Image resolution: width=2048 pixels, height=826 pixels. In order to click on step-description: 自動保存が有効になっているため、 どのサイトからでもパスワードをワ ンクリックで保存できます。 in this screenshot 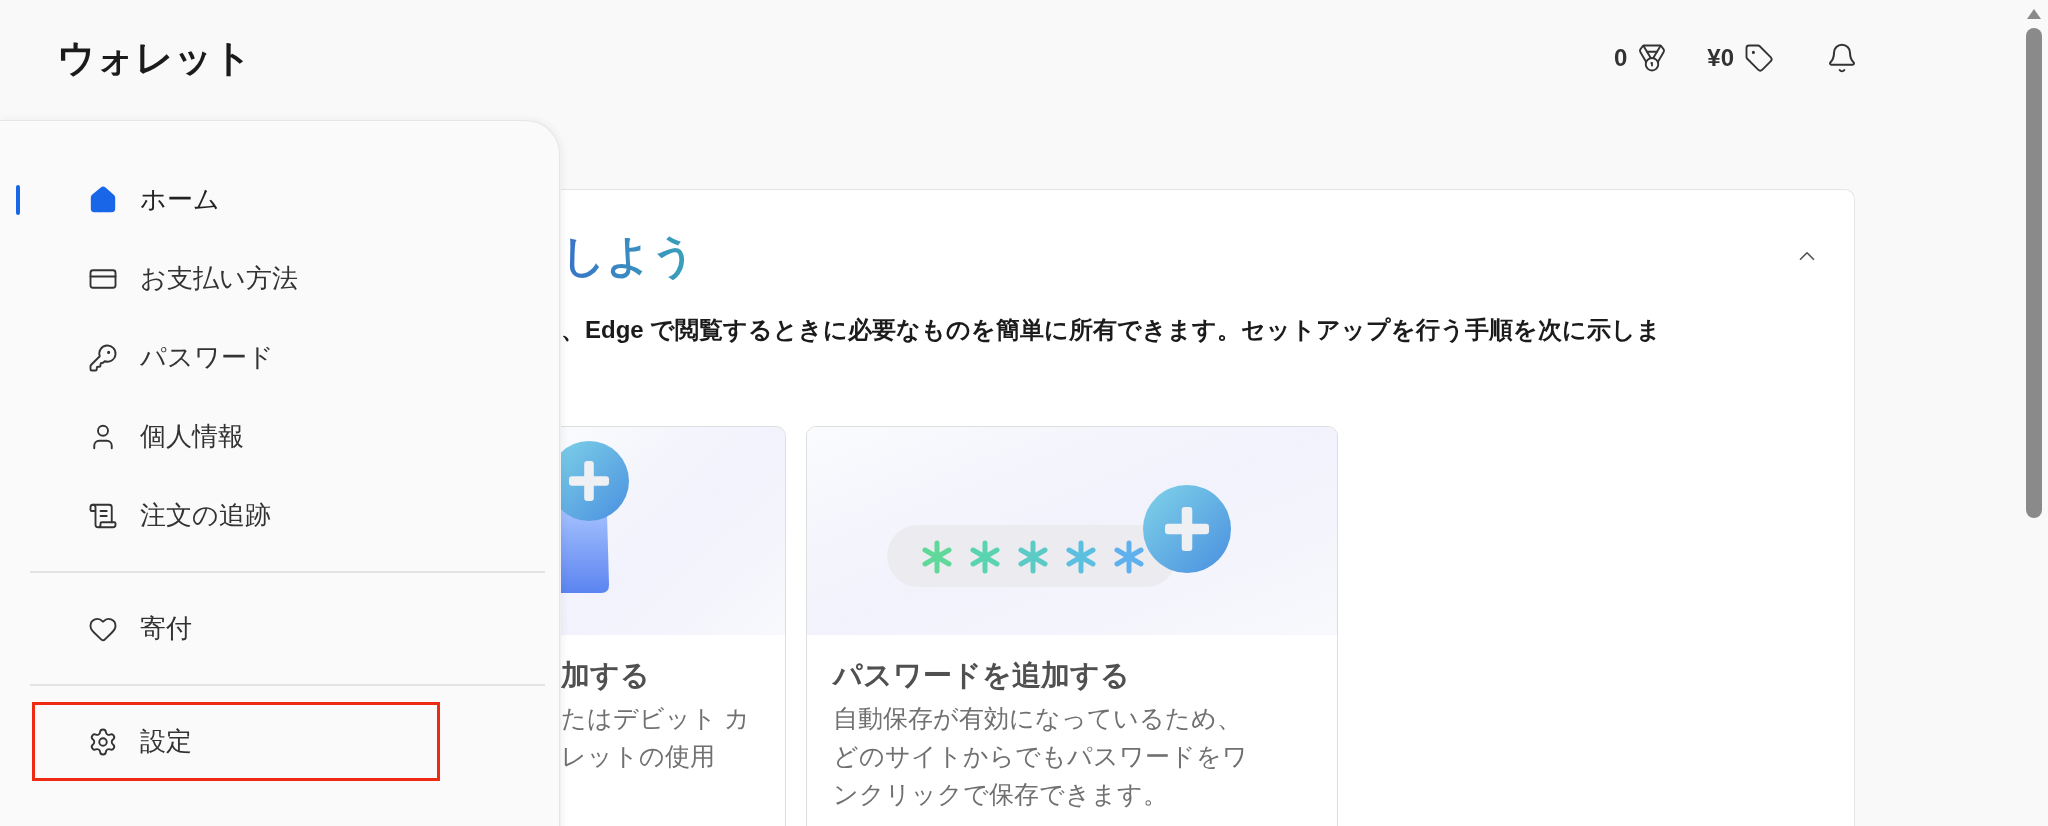, I will do `click(1041, 756)`.